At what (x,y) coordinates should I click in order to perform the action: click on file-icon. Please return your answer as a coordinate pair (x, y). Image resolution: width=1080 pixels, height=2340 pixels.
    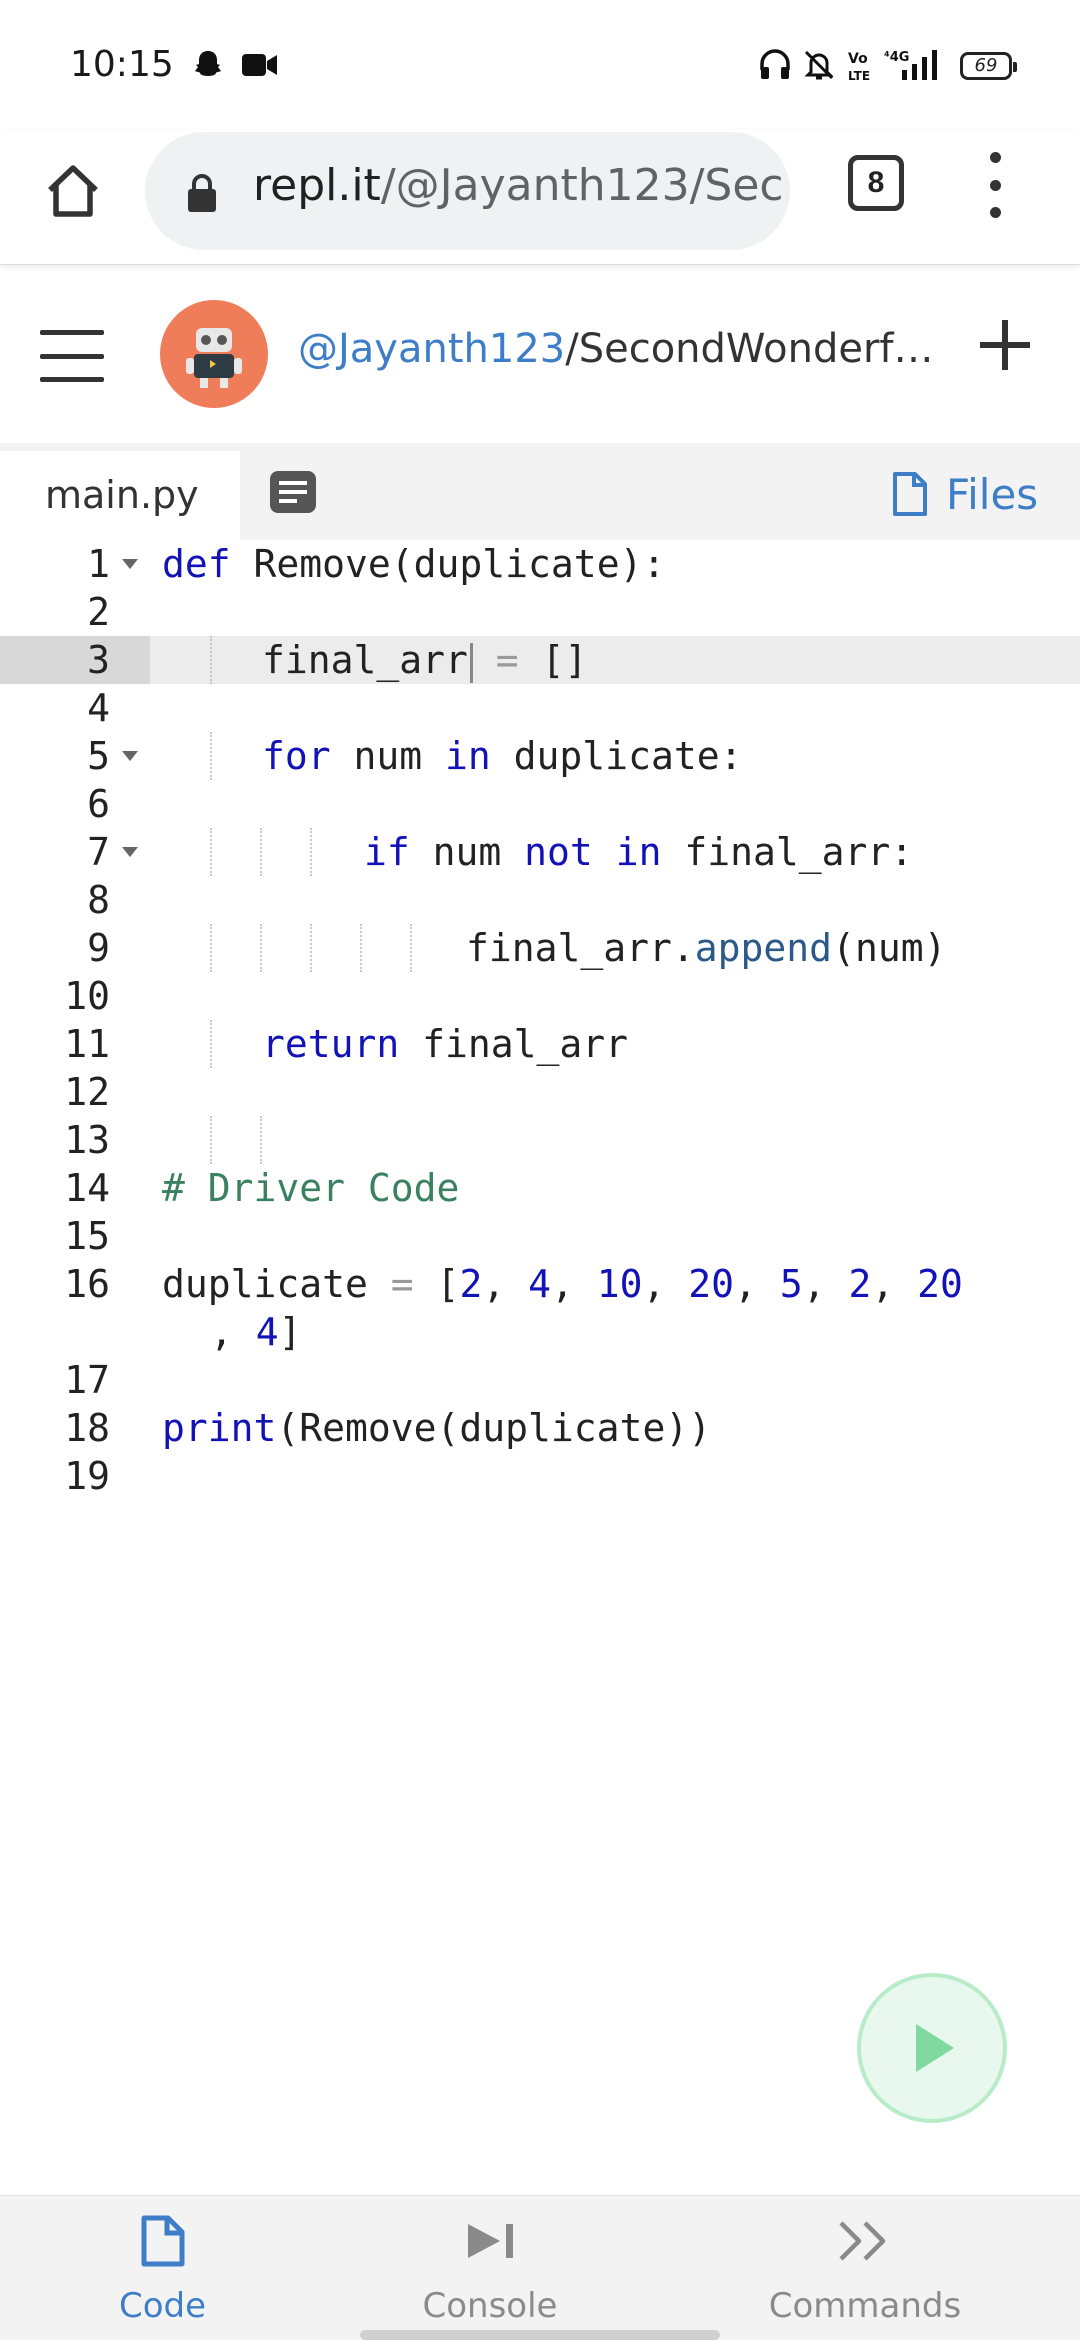
    Looking at the image, I should click on (910, 494).